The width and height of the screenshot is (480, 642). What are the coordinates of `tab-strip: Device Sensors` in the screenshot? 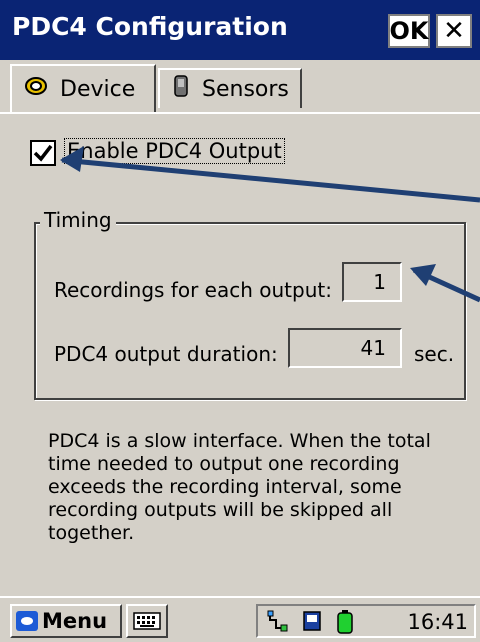 It's located at (240, 88).